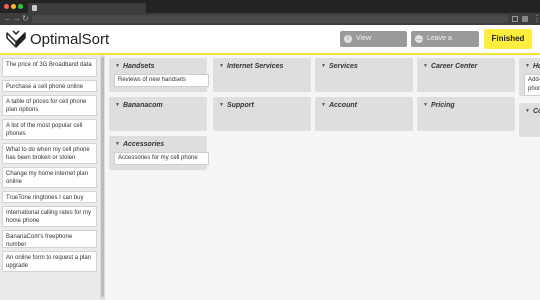  I want to click on category-title: ▼Co, so click(532, 111).